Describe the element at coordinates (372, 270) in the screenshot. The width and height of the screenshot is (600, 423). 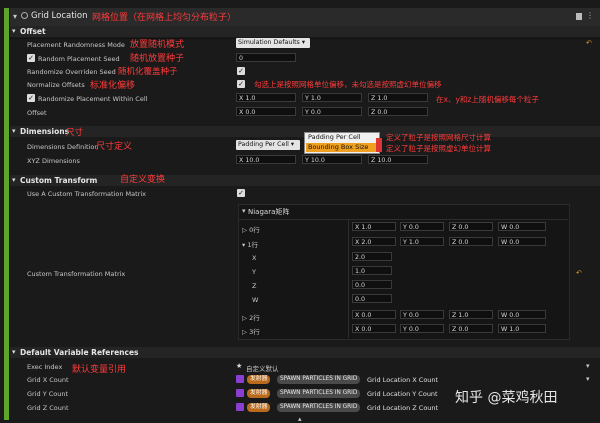
I see `matrix-component-y-input: 1.0` at that location.